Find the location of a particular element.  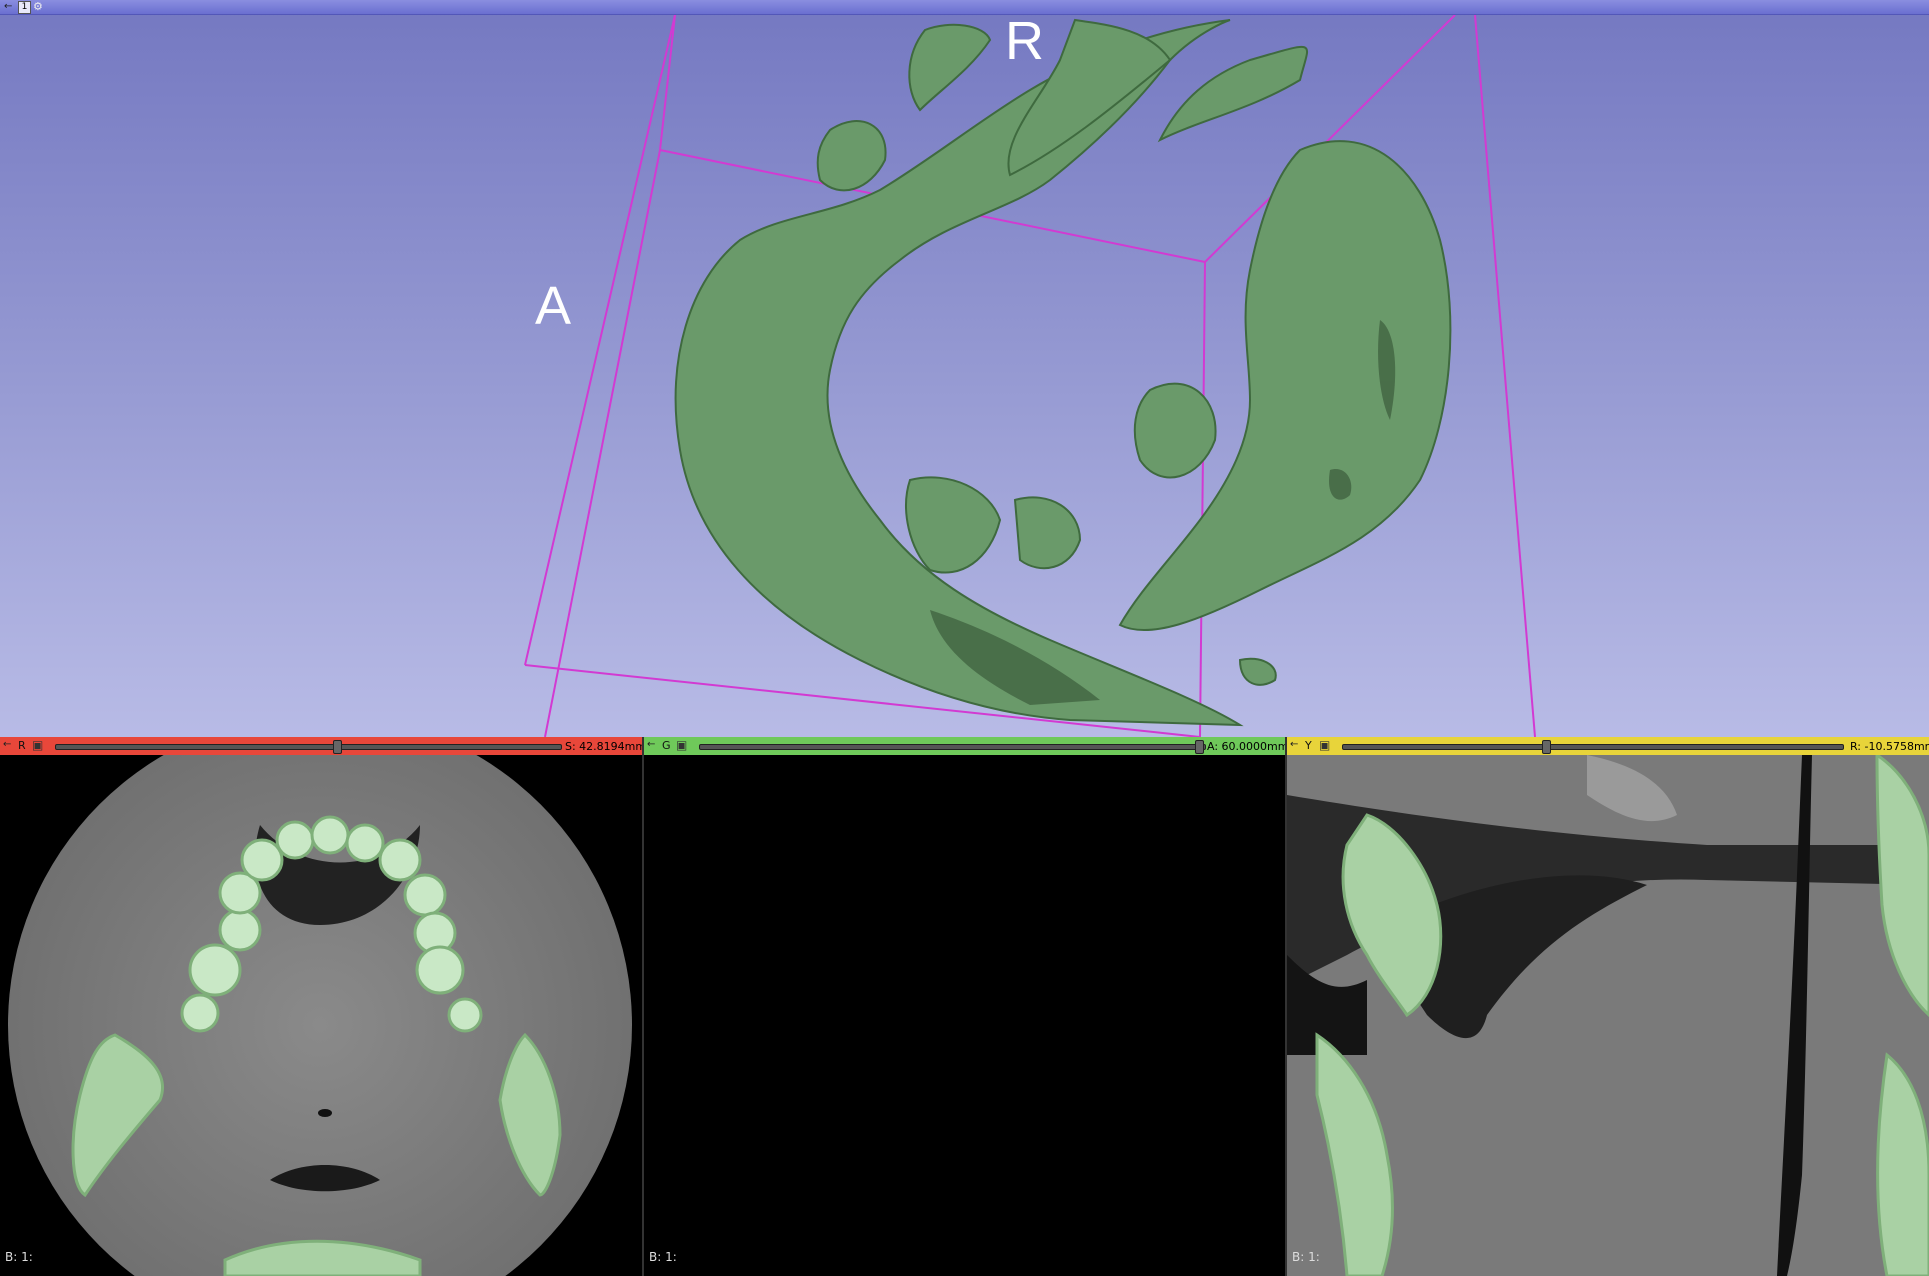

slice-coordinate: S: 42.8194mm is located at coordinates (603, 746).